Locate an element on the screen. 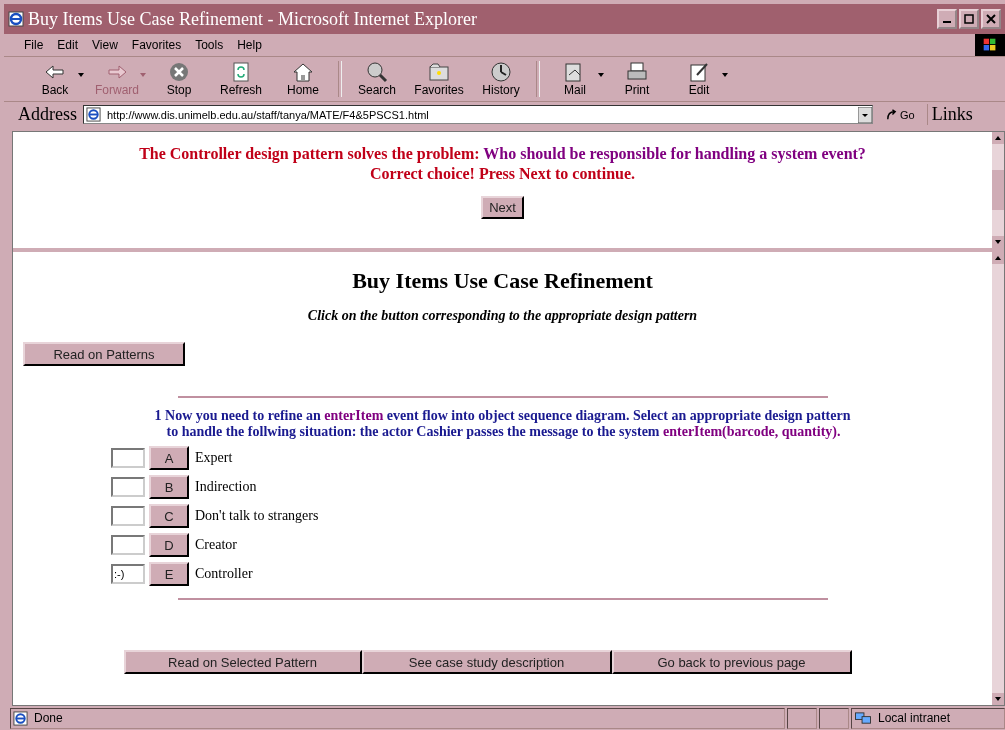  question-text: to handle the follwing situation: the actor Cashier passes the message to the system enterItem(barcode, quantity). is located at coordinates (503, 432).